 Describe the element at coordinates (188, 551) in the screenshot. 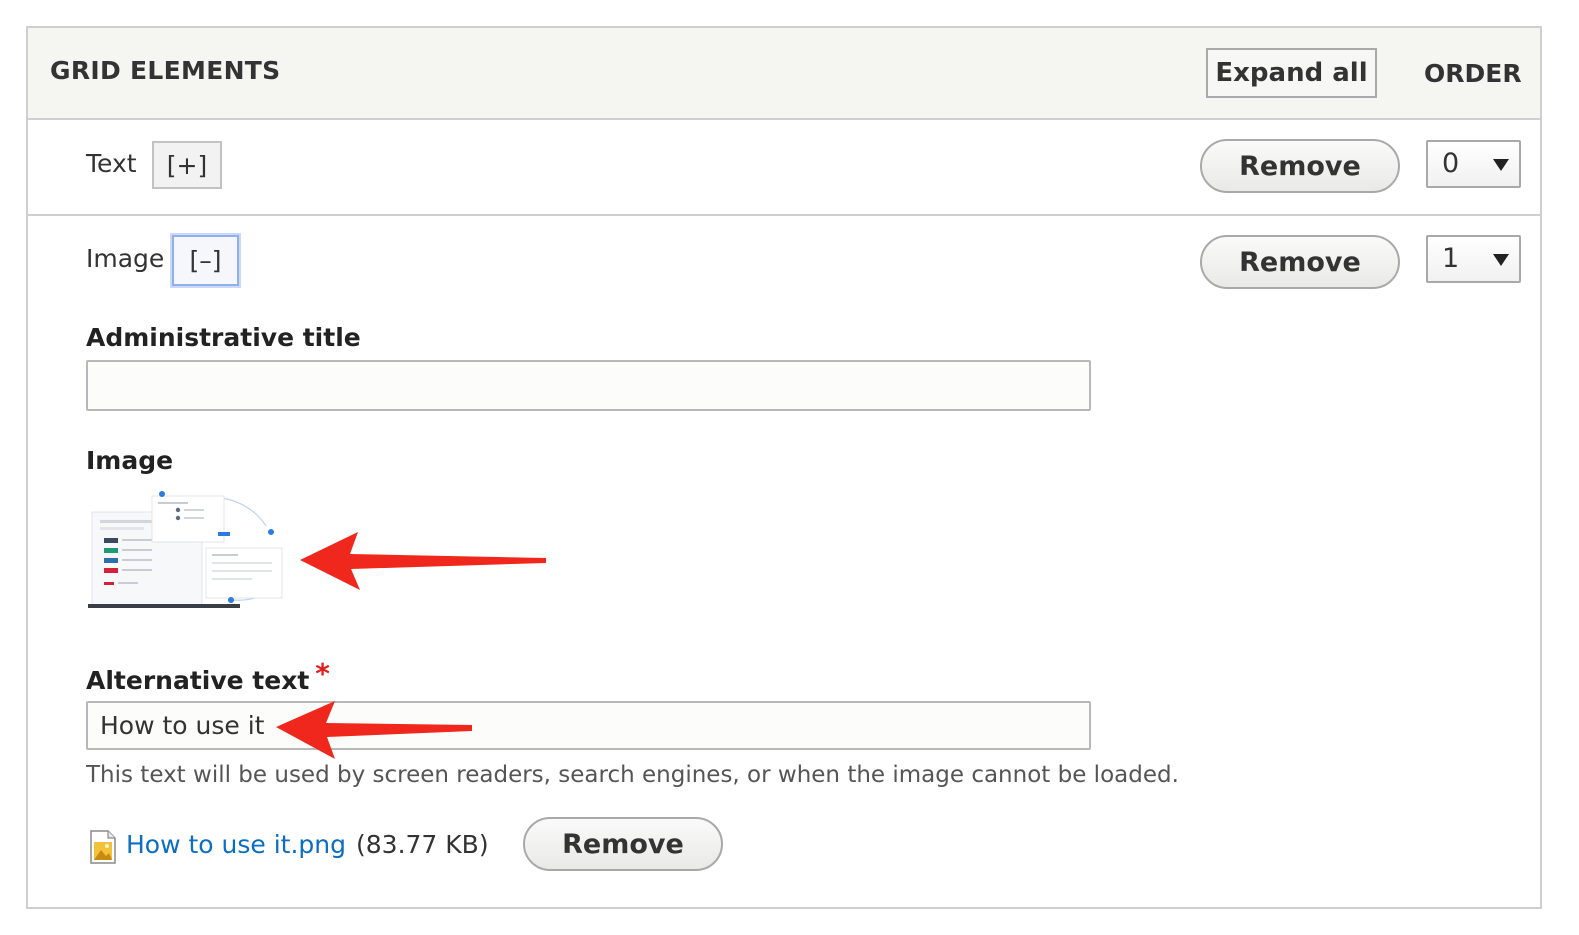

I see `image-thumbnail` at that location.